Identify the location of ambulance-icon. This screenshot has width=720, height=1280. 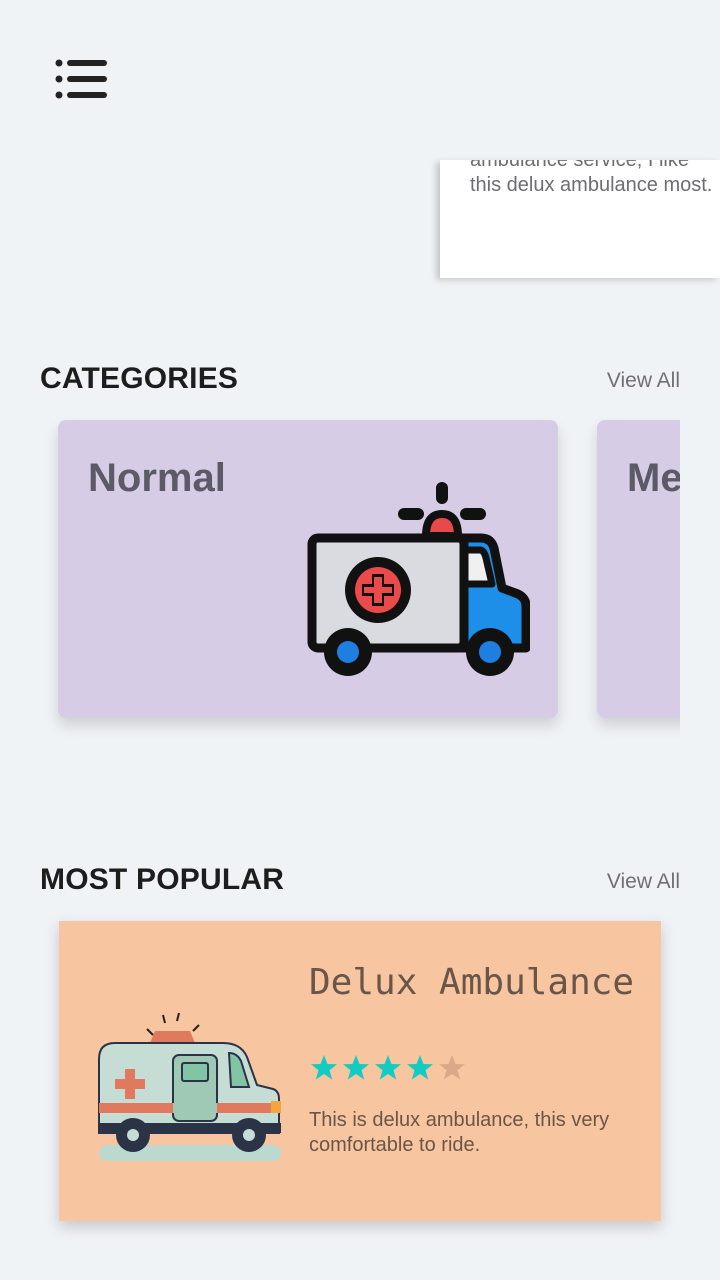
(418, 579).